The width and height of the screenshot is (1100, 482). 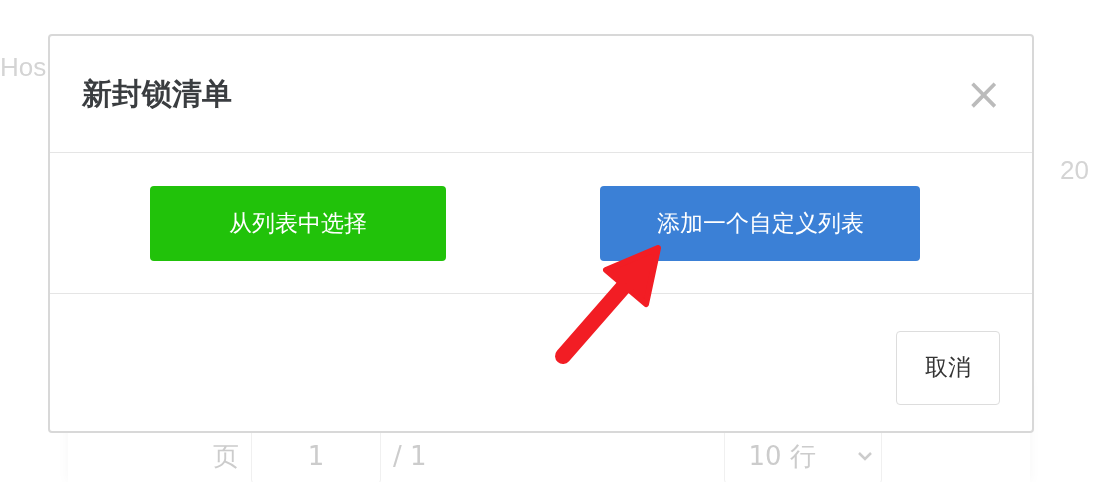 I want to click on dialog-title: 新封锁清单, so click(x=157, y=93).